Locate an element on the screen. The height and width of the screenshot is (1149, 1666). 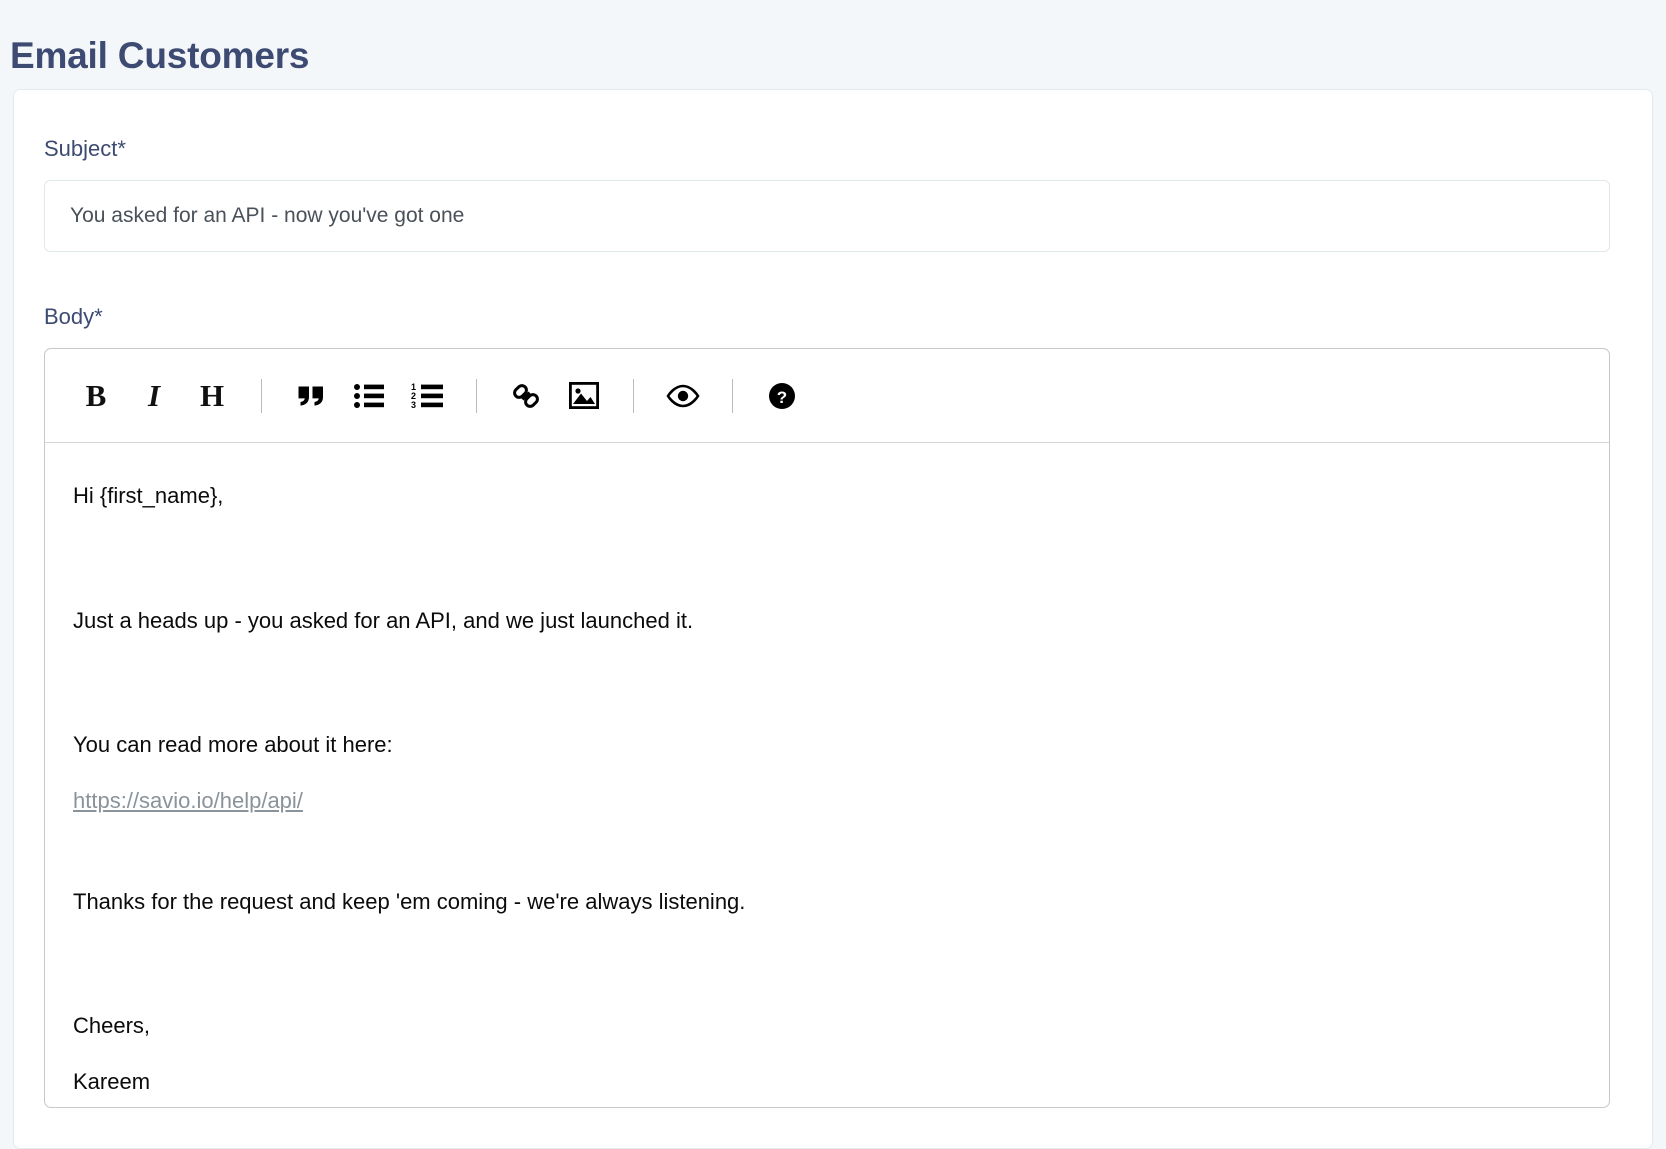
body-signature: Kareem is located at coordinates (112, 1082).